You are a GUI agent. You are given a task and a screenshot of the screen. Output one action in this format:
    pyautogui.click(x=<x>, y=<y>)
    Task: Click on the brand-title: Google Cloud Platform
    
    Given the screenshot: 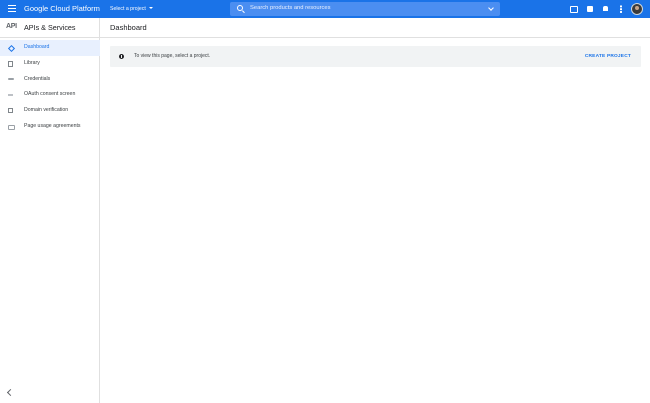 What is the action you would take?
    pyautogui.click(x=62, y=9)
    